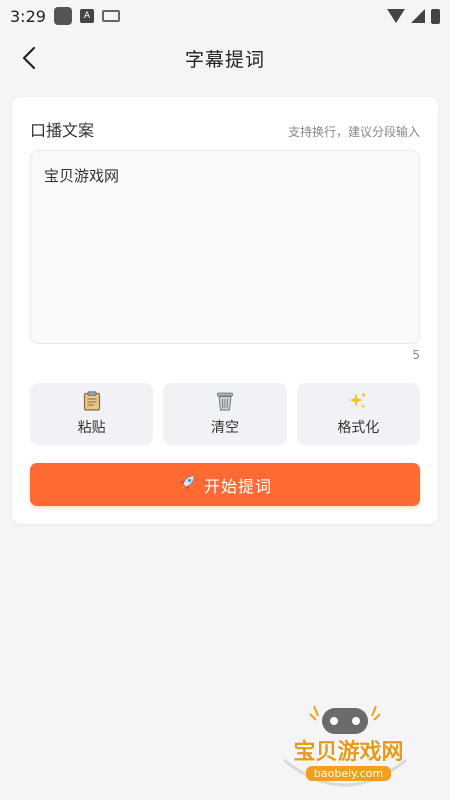 The width and height of the screenshot is (450, 800). I want to click on app-notification-icon, so click(62, 16).